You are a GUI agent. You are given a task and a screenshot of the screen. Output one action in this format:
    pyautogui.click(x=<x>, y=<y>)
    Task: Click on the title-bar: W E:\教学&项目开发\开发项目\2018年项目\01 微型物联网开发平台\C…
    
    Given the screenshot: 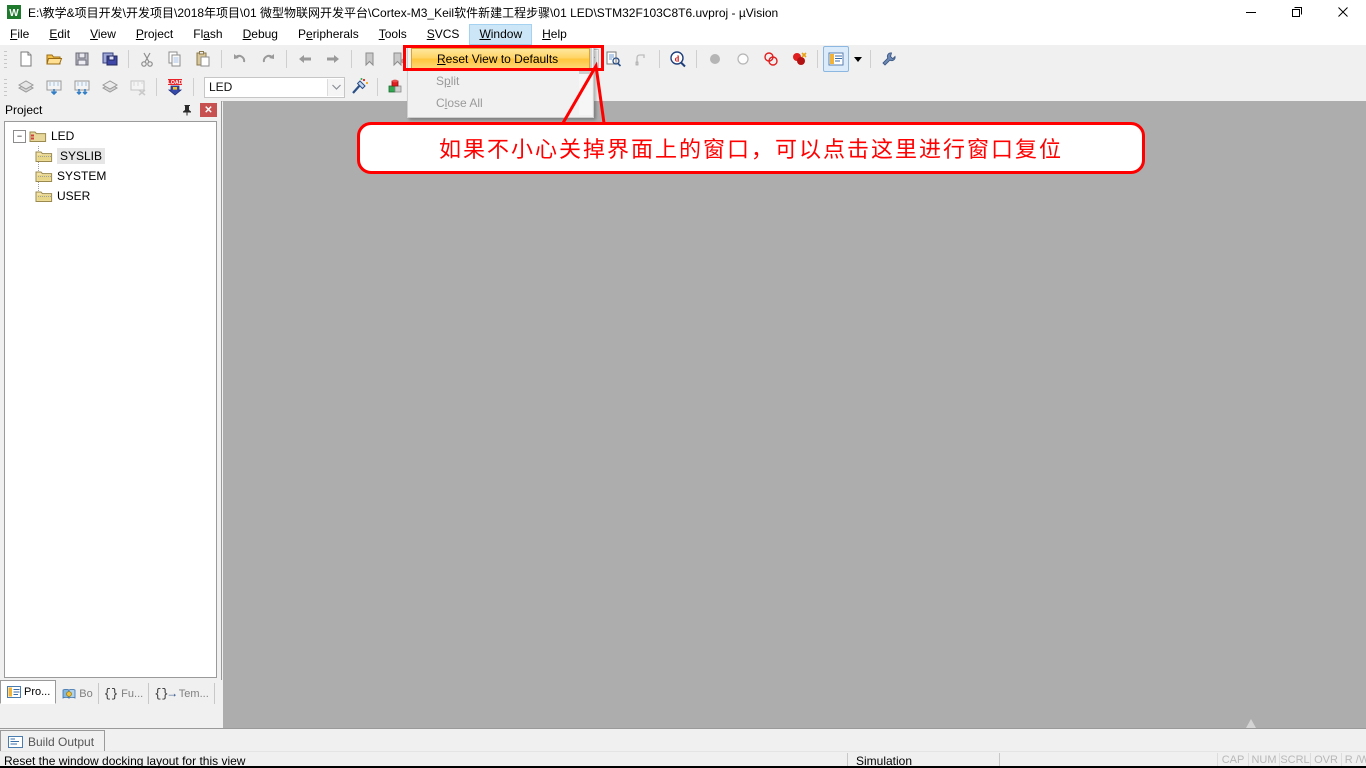 What is the action you would take?
    pyautogui.click(x=683, y=12)
    